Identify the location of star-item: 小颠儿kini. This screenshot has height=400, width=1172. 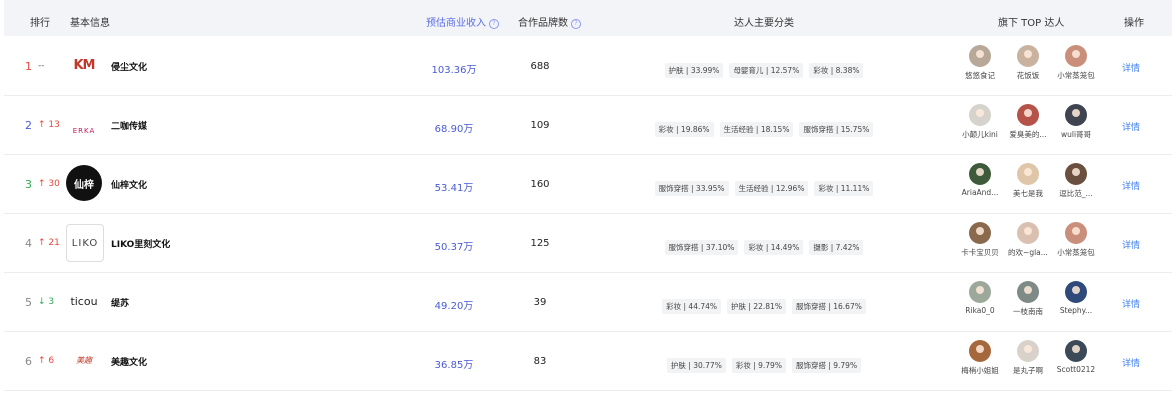
(980, 122).